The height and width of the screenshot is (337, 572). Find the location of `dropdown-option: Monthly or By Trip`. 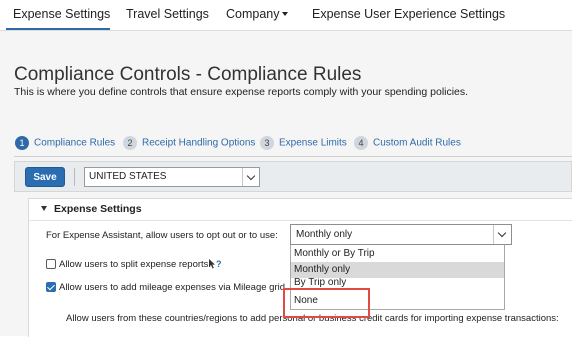

dropdown-option: Monthly or By Trip is located at coordinates (397, 254).